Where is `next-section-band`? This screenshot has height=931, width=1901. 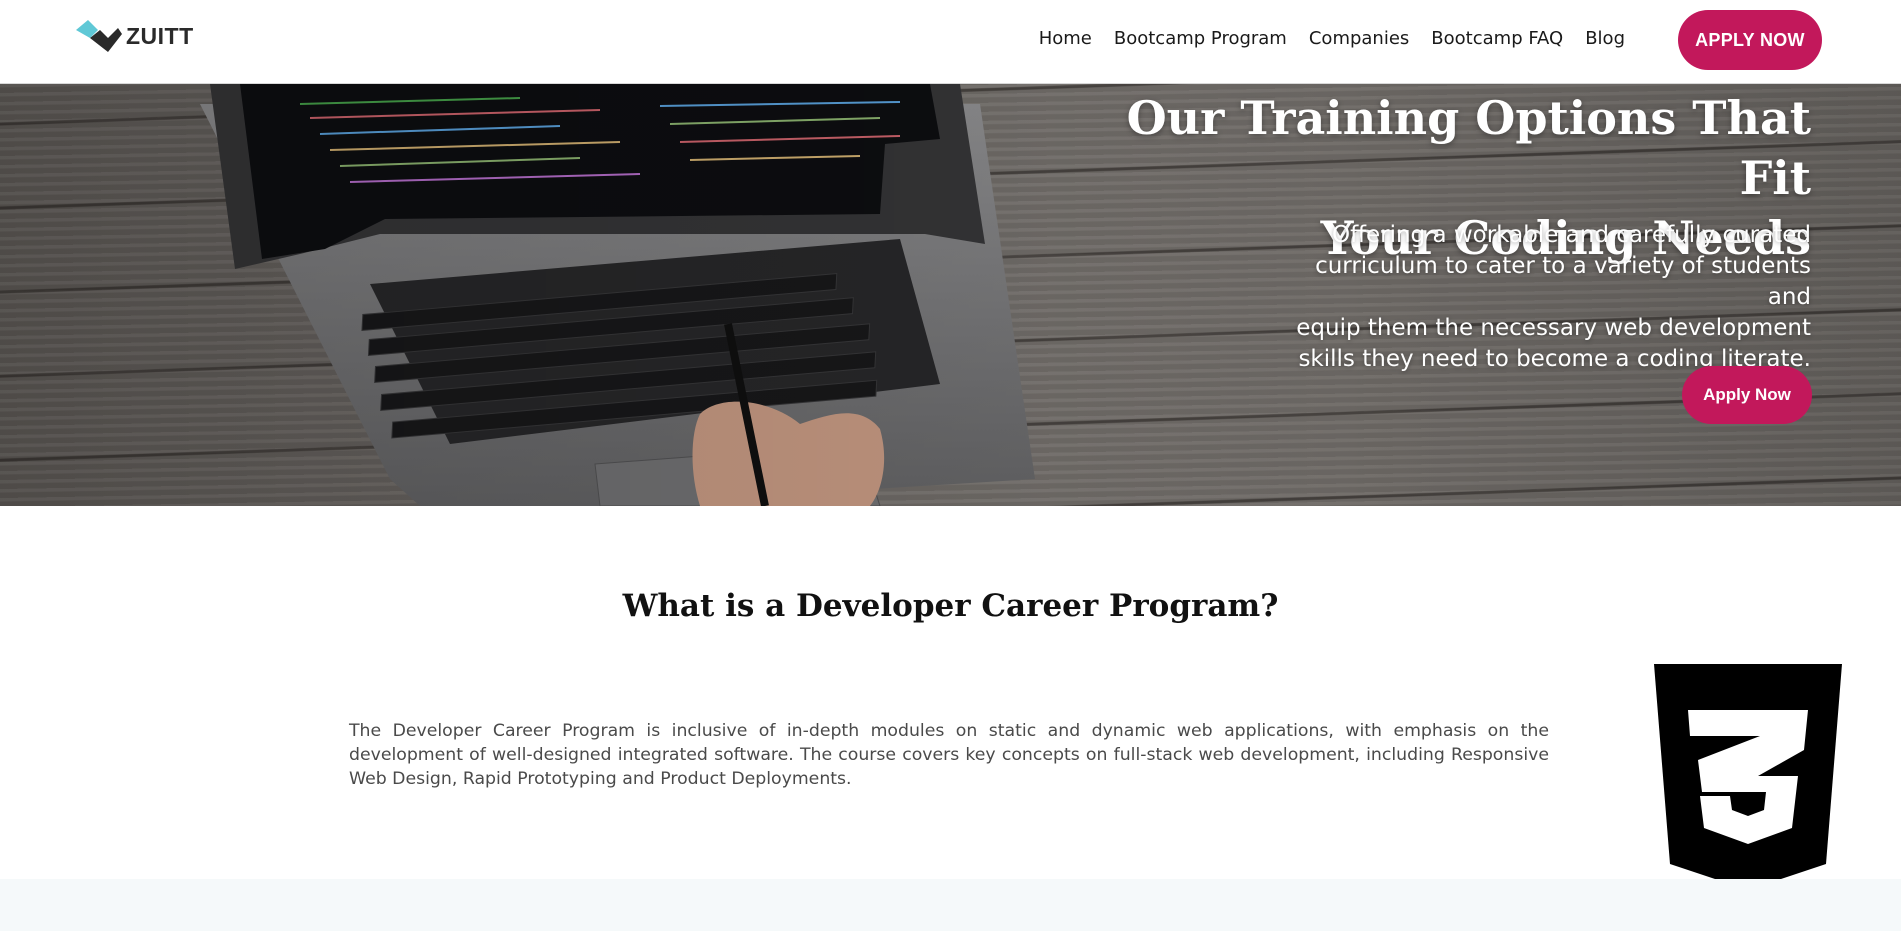
next-section-band is located at coordinates (950, 905).